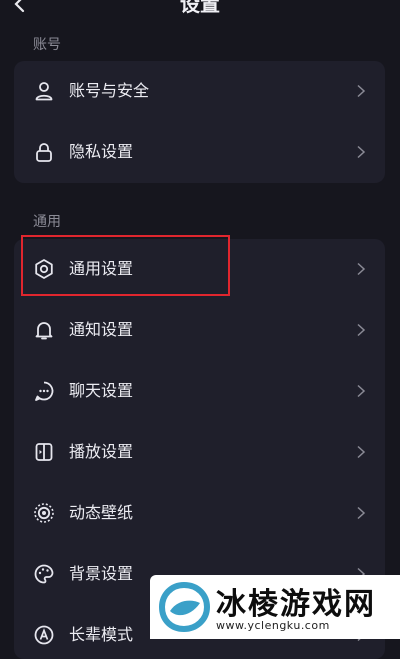 The image size is (400, 659). I want to click on gear-icon, so click(44, 269).